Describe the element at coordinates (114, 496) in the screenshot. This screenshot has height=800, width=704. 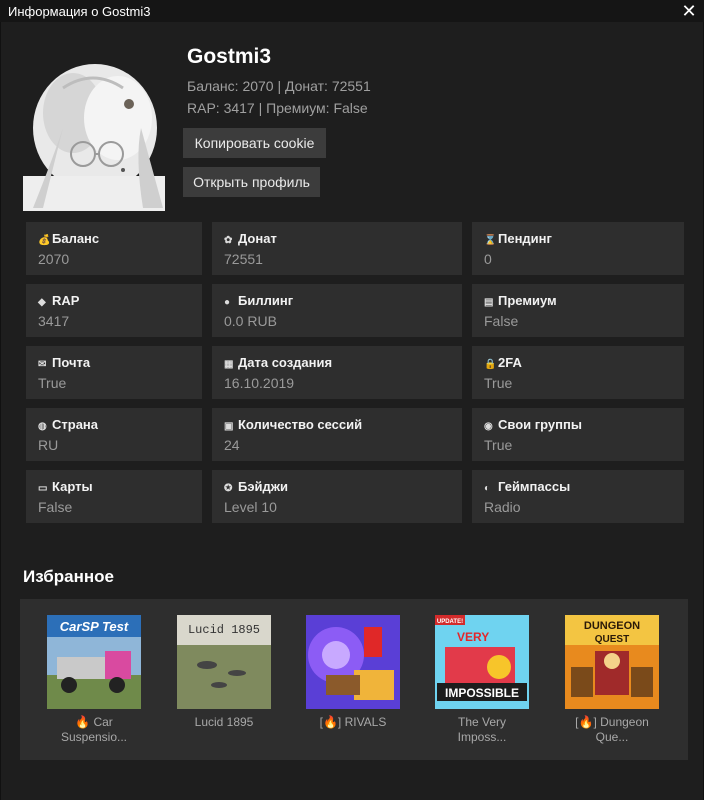
I see `stat-card-cards: ▭ Карты False` at that location.